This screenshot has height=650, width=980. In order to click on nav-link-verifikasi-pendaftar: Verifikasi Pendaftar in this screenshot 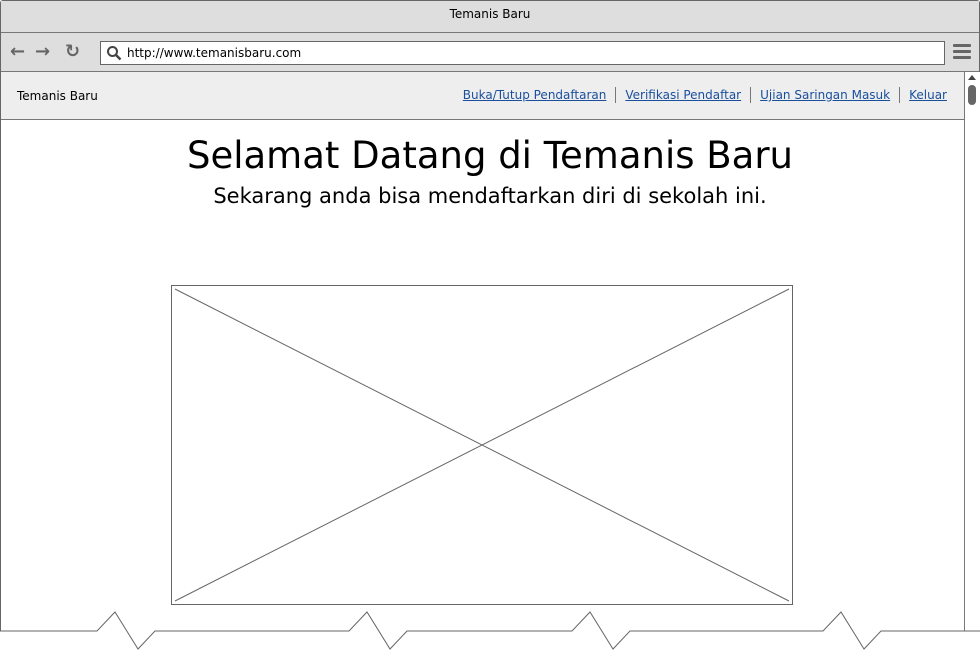, I will do `click(683, 95)`.